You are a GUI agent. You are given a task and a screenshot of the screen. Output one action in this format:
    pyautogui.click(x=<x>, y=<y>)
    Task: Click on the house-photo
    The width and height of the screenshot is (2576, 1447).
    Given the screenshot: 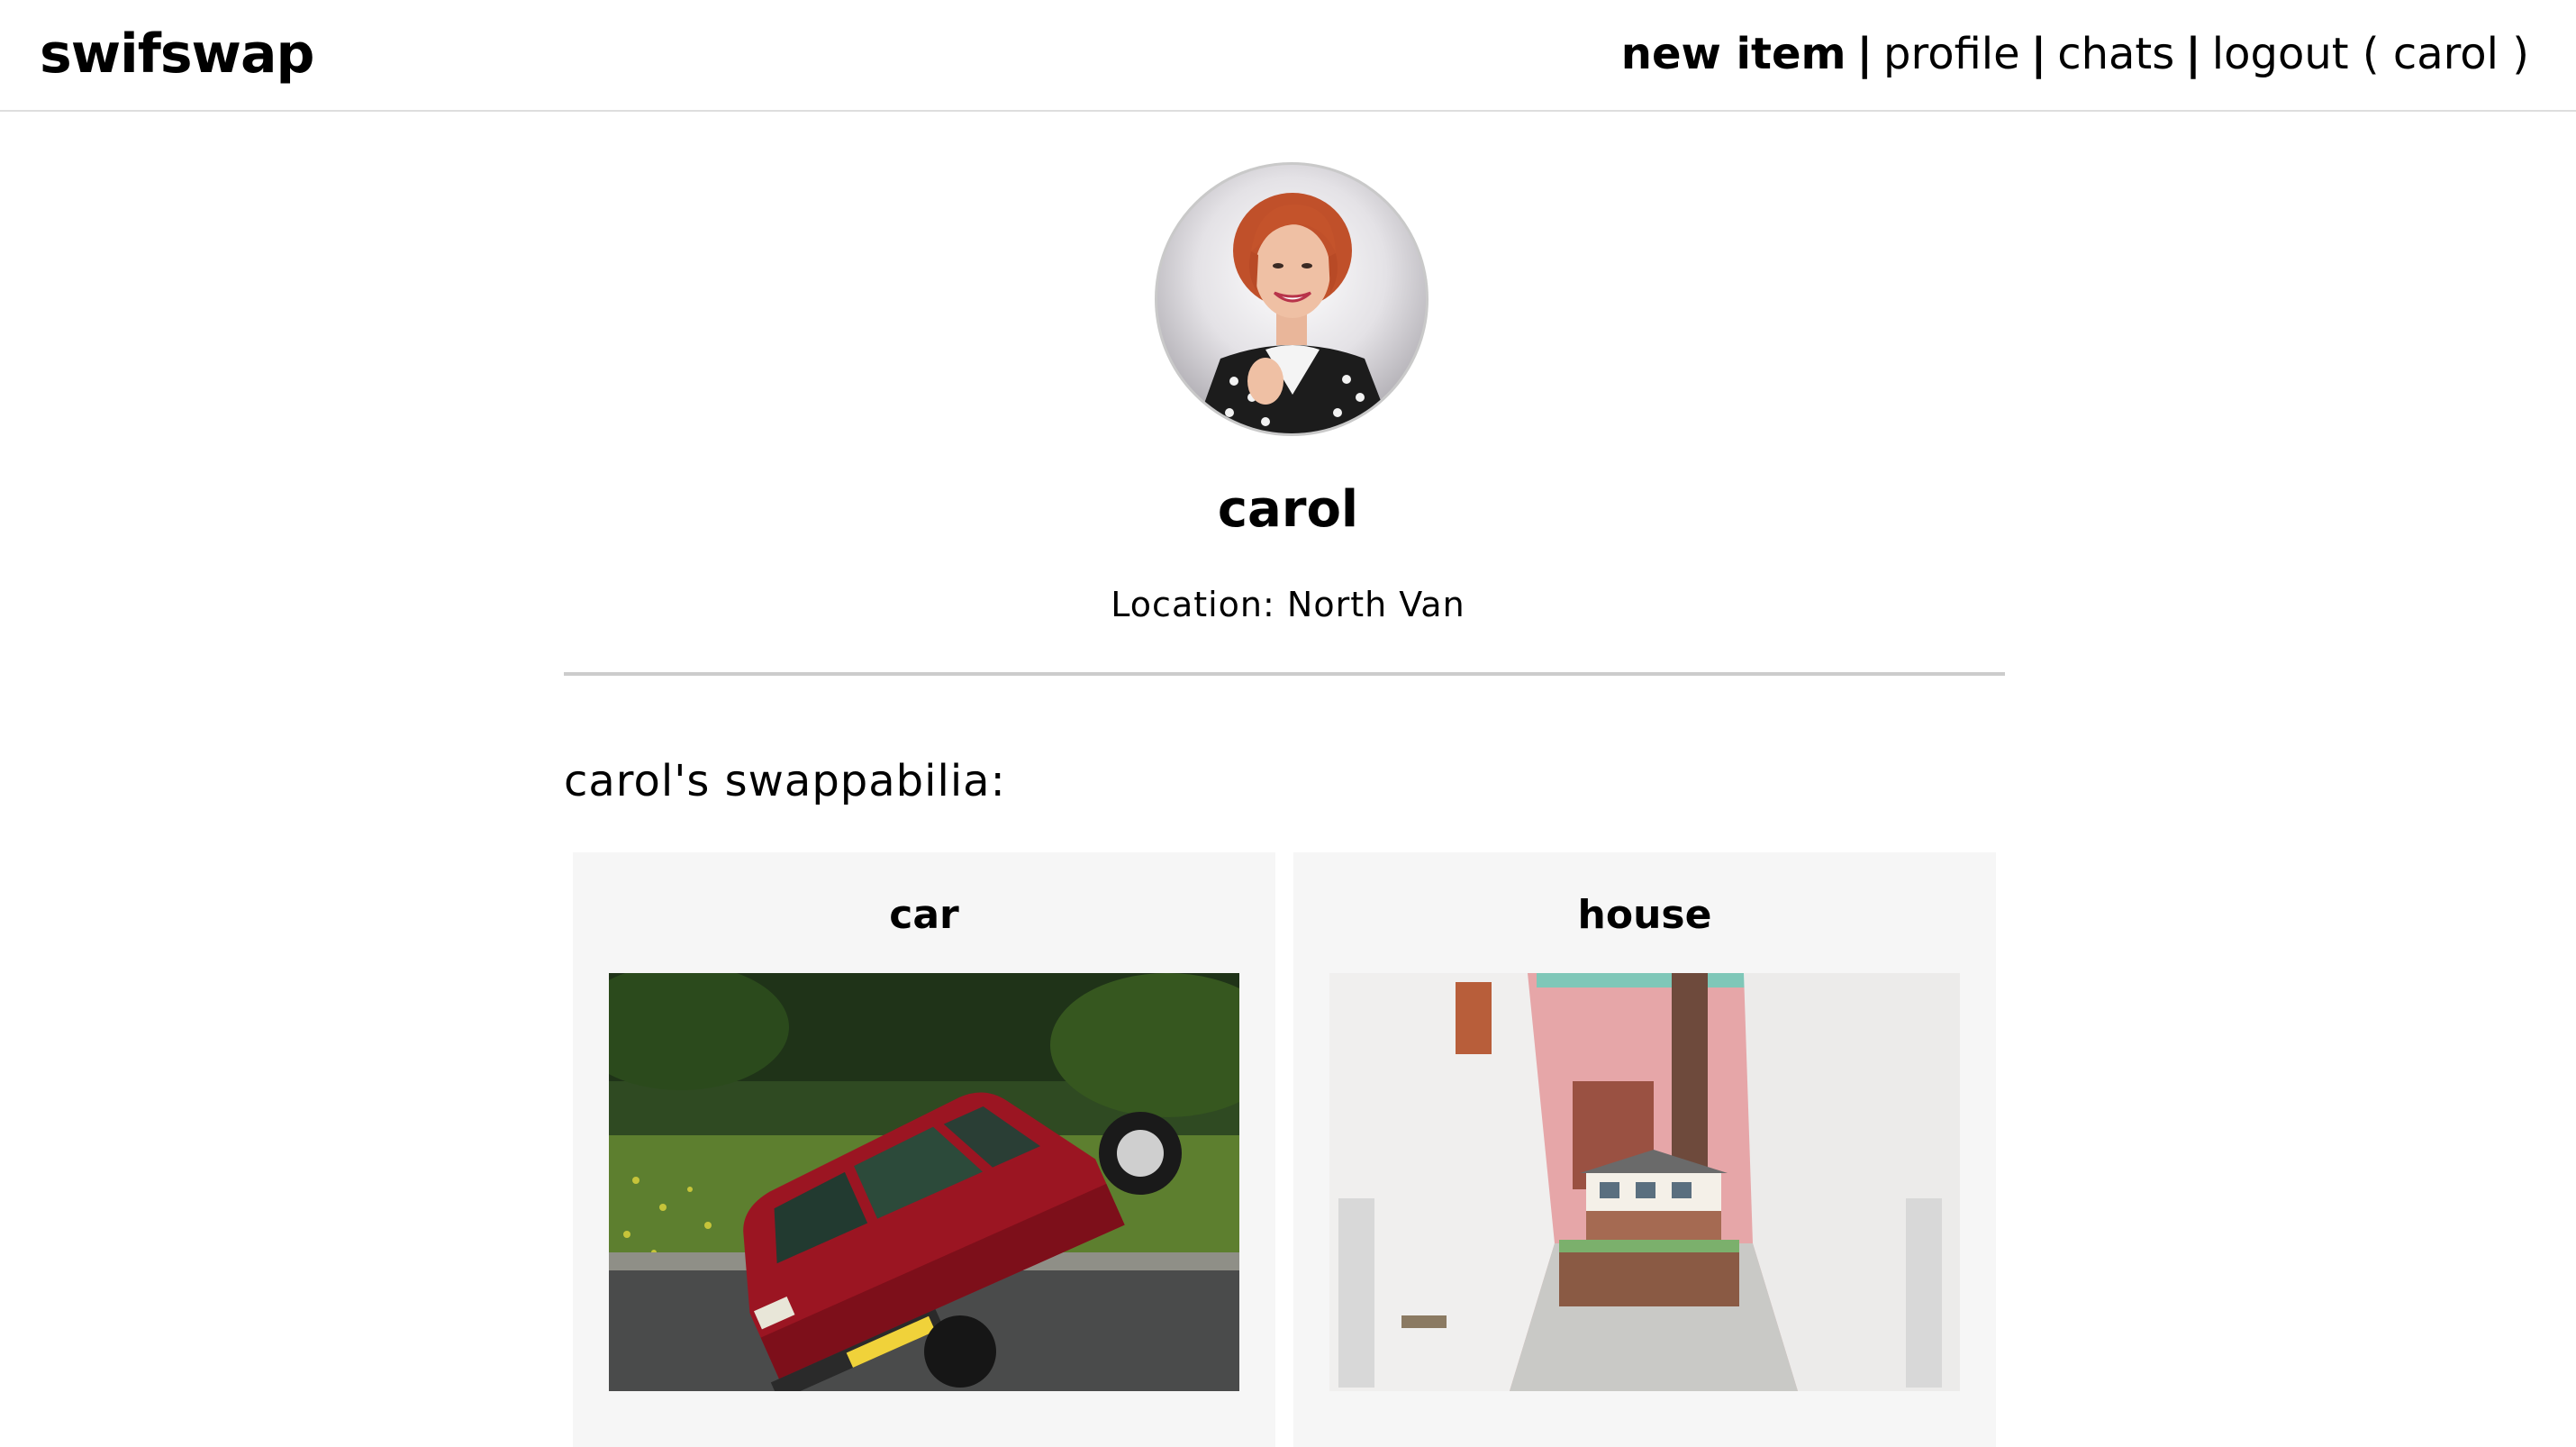 What is the action you would take?
    pyautogui.click(x=1645, y=1182)
    